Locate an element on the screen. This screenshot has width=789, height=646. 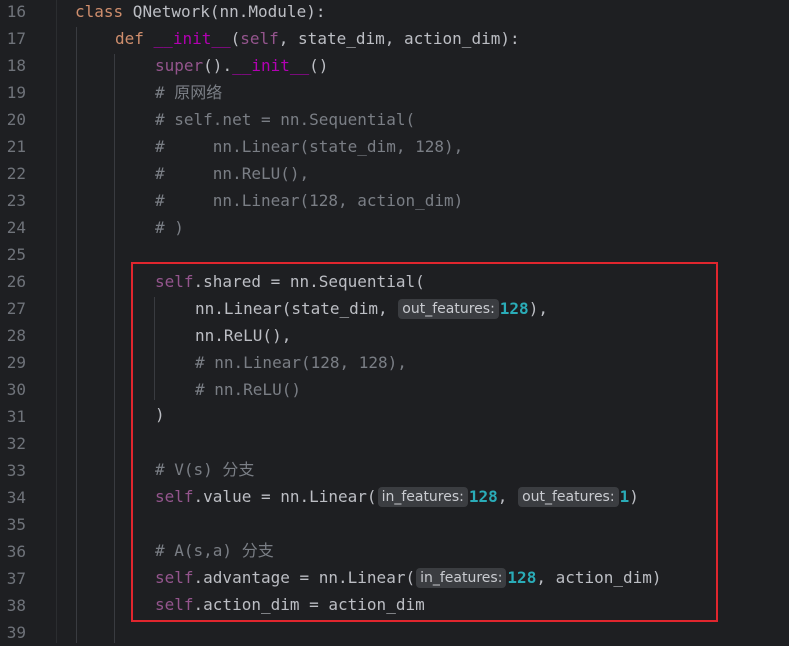
line-number: 18 is located at coordinates (16, 65).